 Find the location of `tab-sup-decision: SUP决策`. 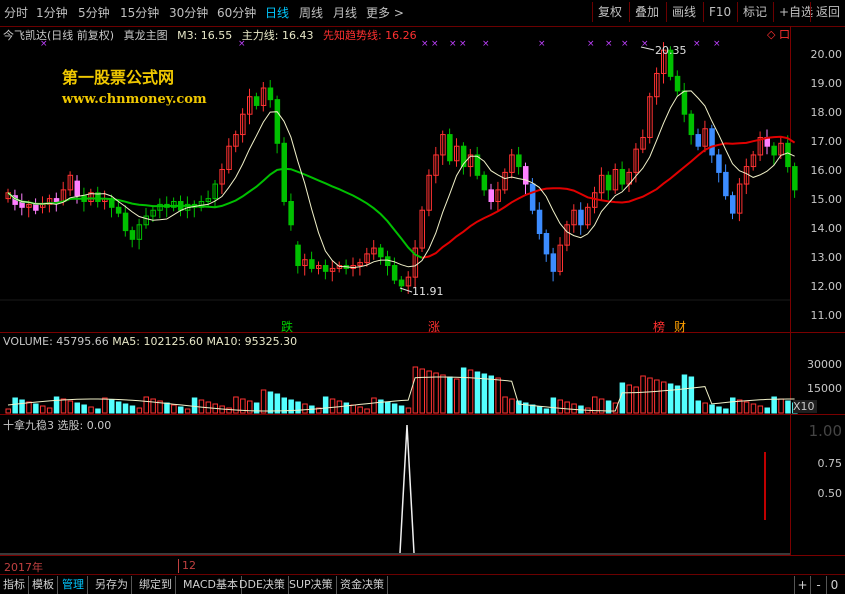

tab-sup-decision: SUP决策 is located at coordinates (311, 585).